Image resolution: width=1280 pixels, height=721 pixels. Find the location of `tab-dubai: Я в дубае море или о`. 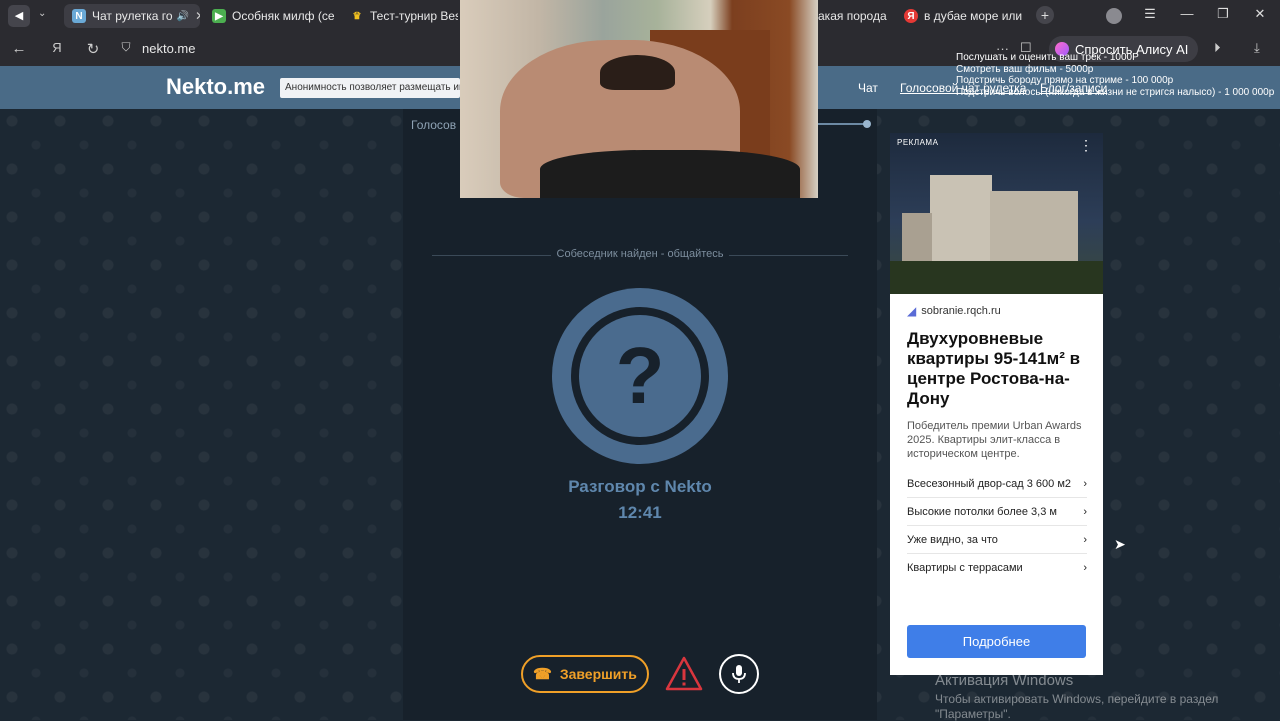

tab-dubai: Я в дубае море или о is located at coordinates (961, 16).